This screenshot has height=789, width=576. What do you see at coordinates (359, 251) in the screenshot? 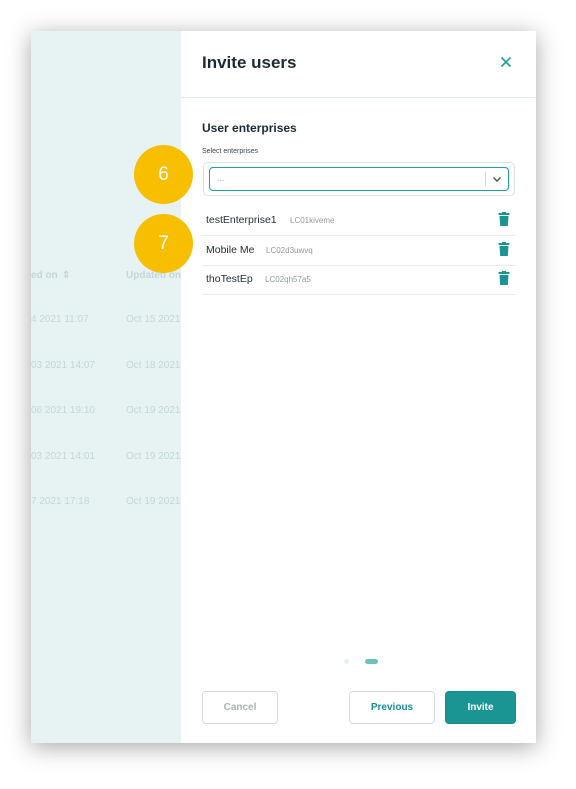
I see `list-item: Mobile Me LC02d3uwvq` at bounding box center [359, 251].